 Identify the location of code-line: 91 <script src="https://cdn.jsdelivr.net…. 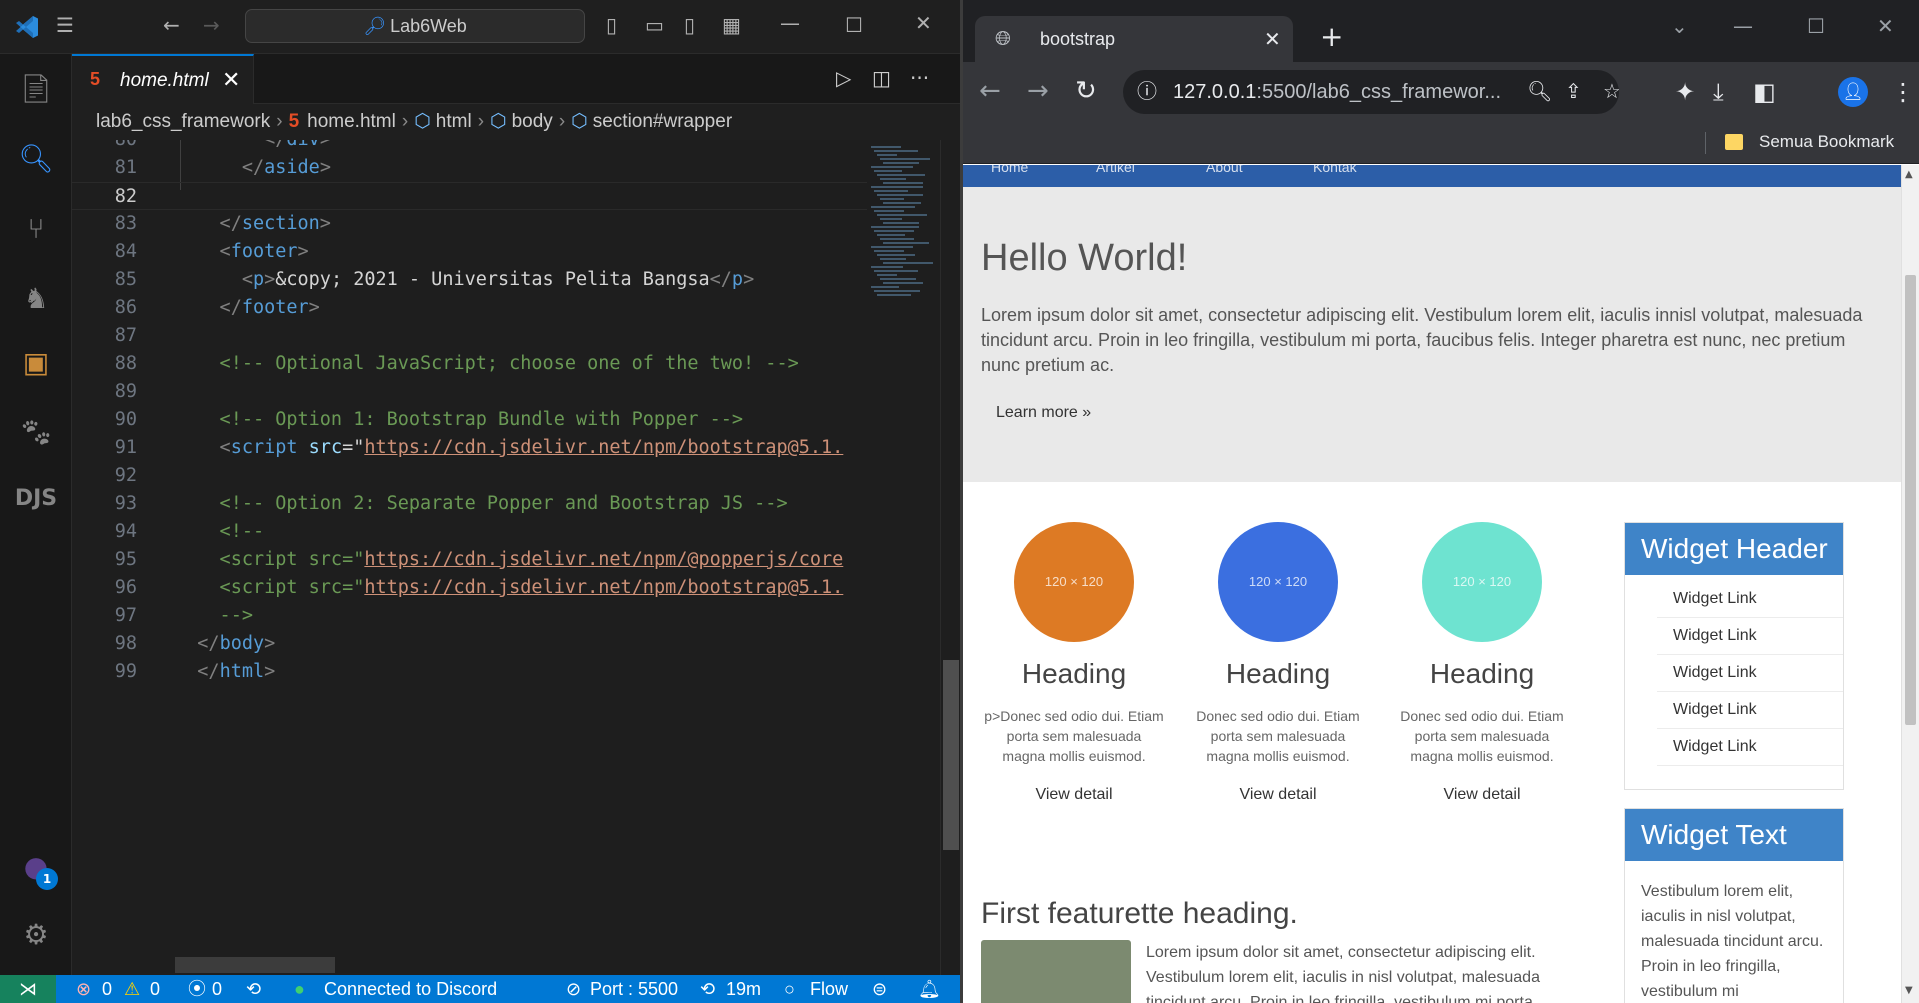
(469, 448).